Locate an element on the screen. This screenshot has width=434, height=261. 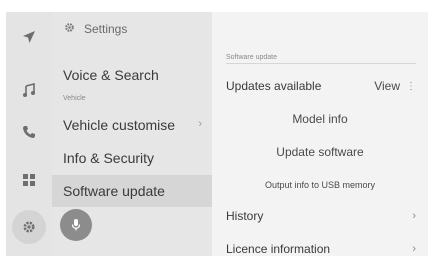
output-usb-label: Output info to USB memory is located at coordinates (320, 185).